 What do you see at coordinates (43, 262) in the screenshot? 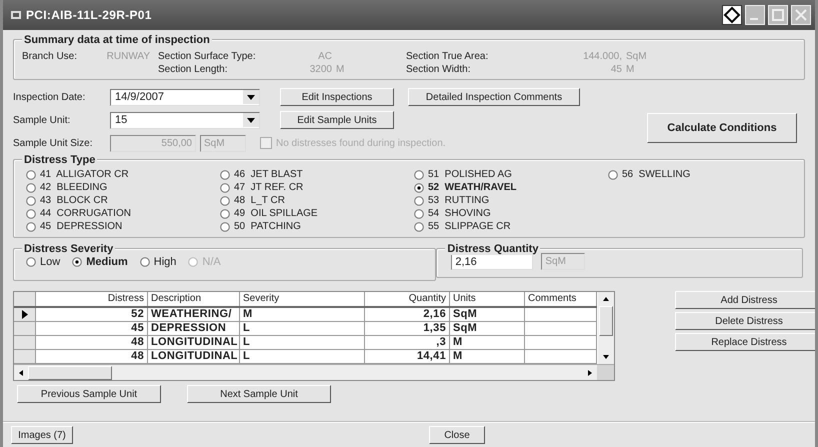
I see `severity-option: Low` at bounding box center [43, 262].